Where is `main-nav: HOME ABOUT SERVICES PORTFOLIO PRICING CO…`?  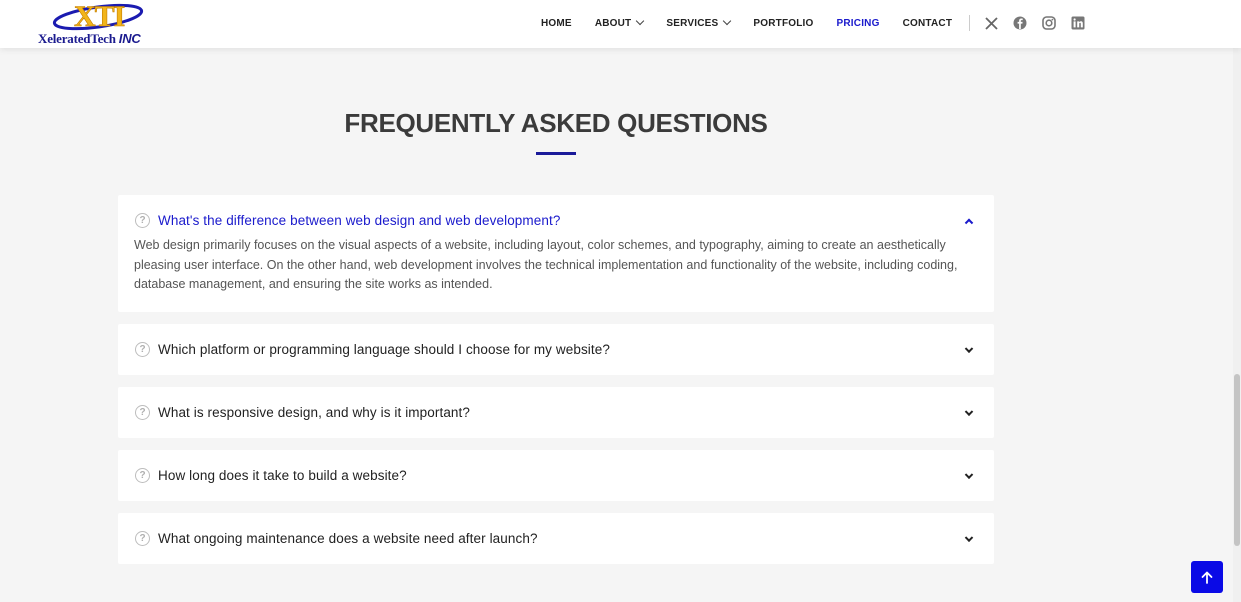 main-nav: HOME ABOUT SERVICES PORTFOLIO PRICING CO… is located at coordinates (820, 23).